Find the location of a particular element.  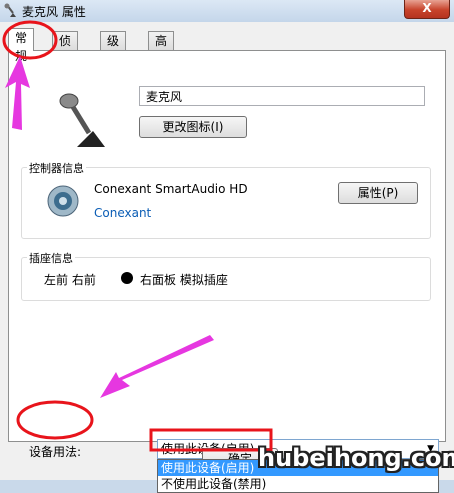

close-button: X is located at coordinates (427, 9).